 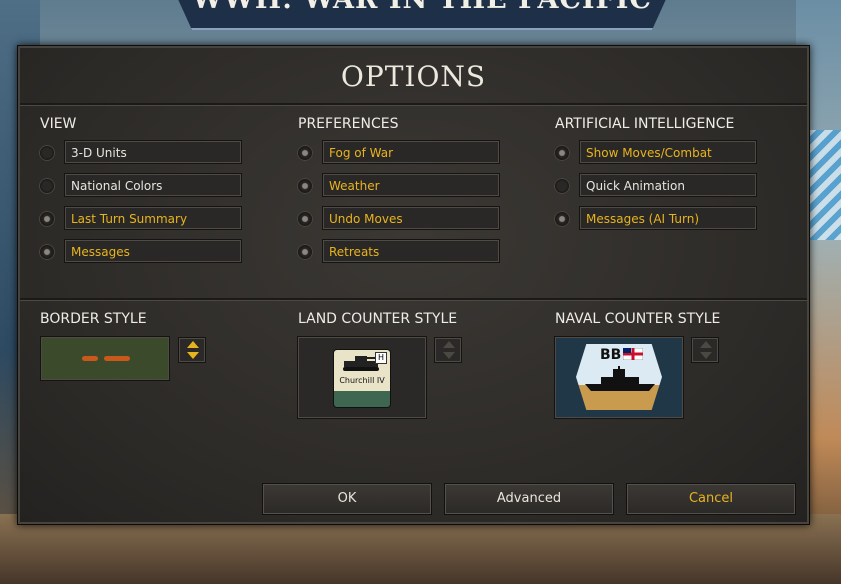 I want to click on land-counter: H Churchill IV, so click(x=362, y=378).